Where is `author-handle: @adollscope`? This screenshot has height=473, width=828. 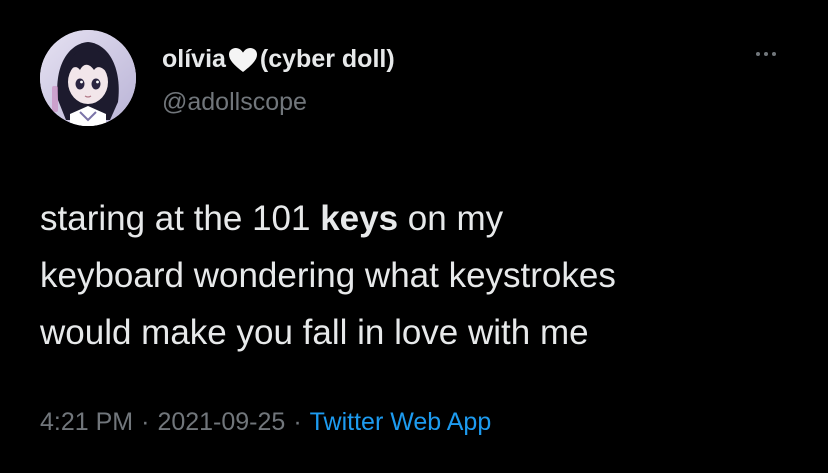 author-handle: @adollscope is located at coordinates (234, 102).